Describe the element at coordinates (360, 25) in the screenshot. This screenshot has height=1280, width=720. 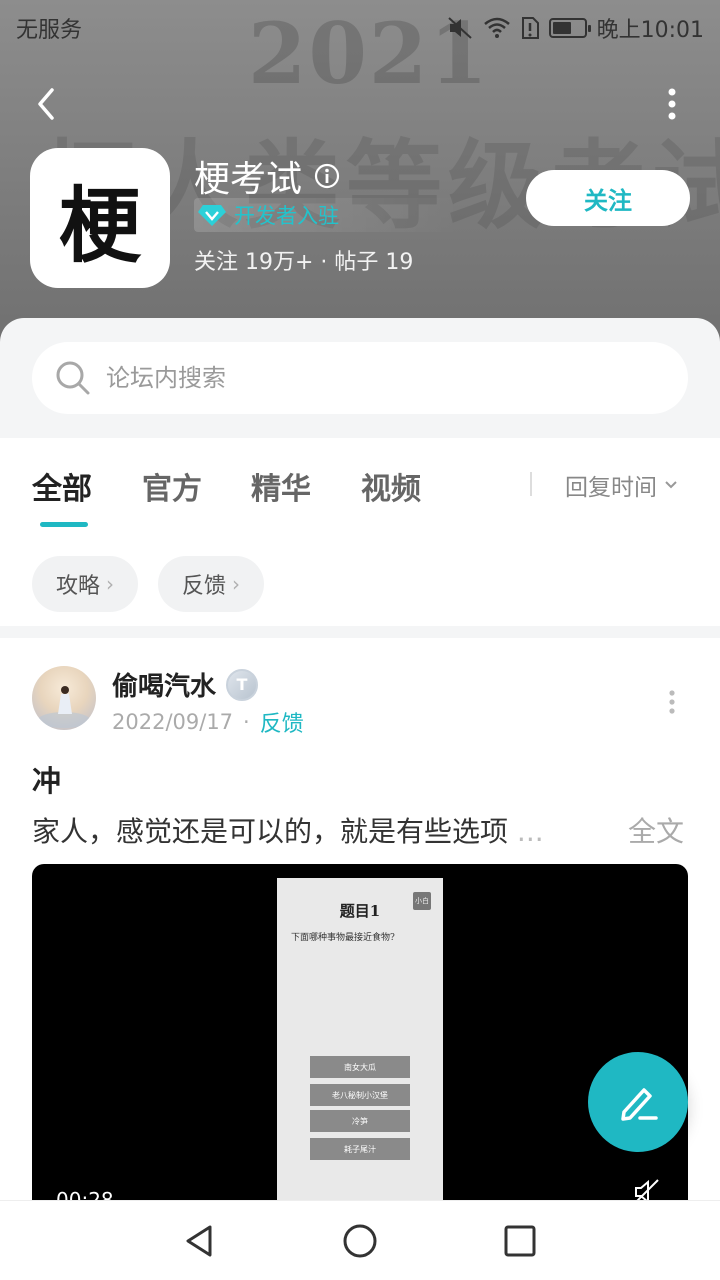
I see `status-bar: 无服务 晚上10:01` at that location.